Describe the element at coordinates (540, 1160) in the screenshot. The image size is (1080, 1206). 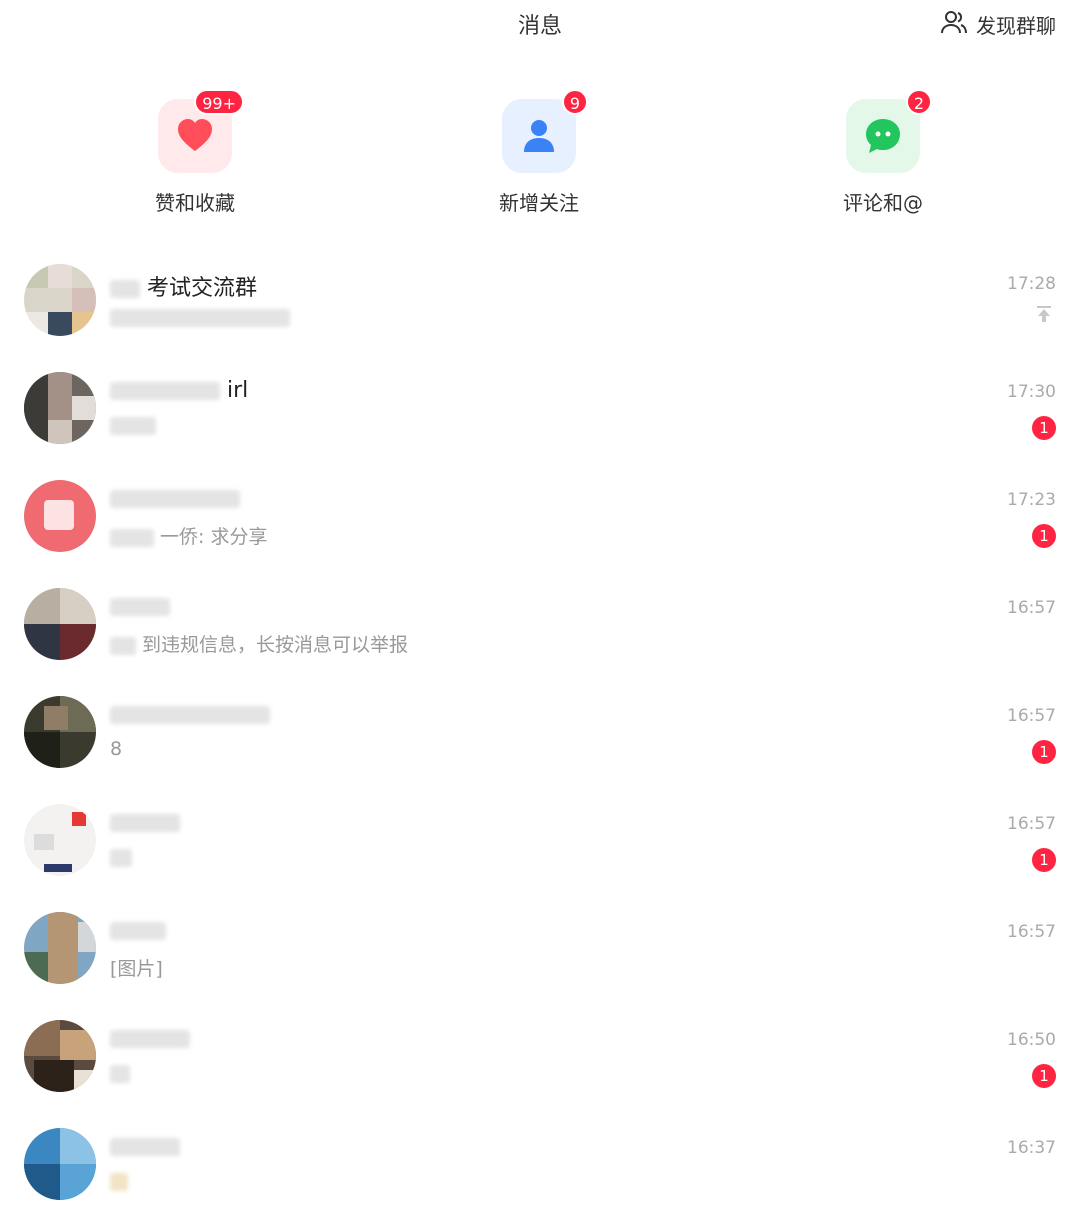
I see `conversation-row: 16:37` at that location.